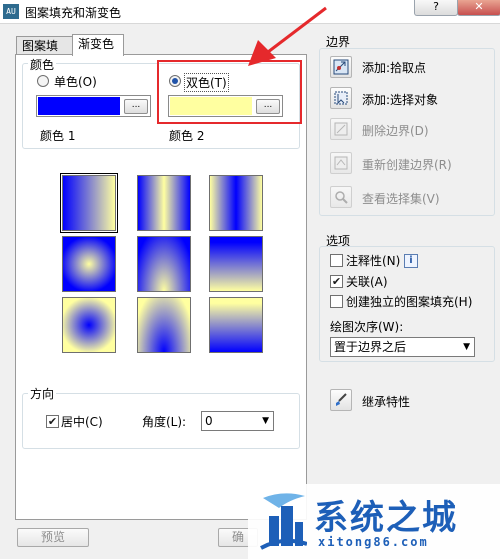 The width and height of the screenshot is (500, 559). I want to click on pick-points-icon, so click(341, 67).